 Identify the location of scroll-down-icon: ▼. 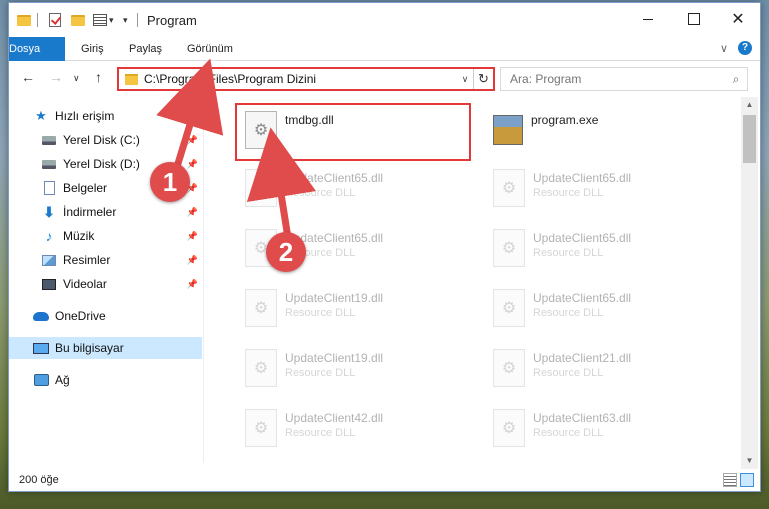
(749, 461).